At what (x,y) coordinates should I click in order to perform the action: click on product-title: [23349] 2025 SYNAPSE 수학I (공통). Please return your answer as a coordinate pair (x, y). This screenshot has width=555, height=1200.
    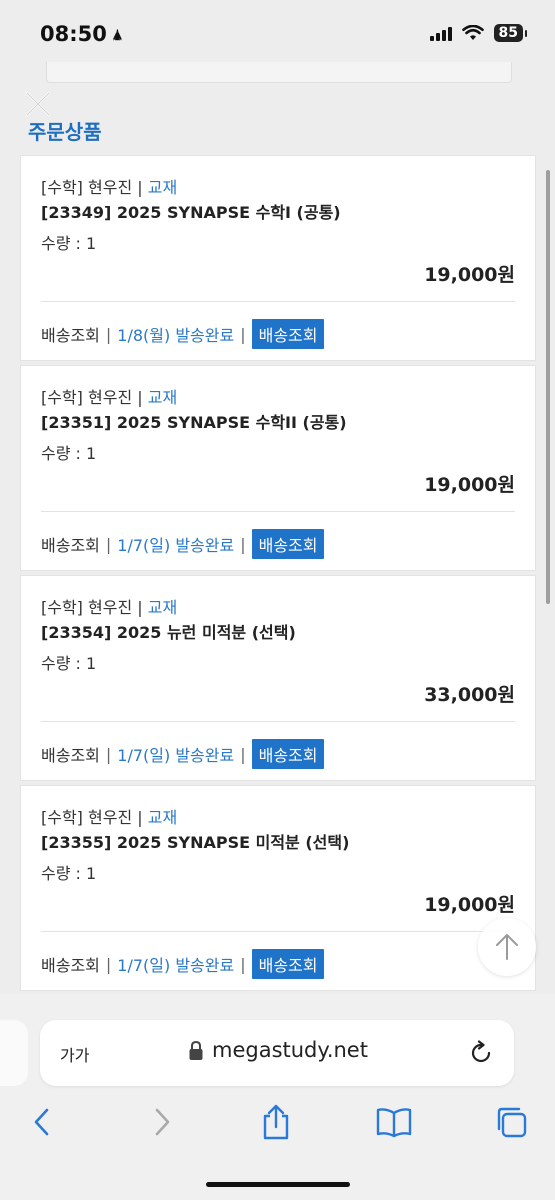
    Looking at the image, I should click on (191, 212).